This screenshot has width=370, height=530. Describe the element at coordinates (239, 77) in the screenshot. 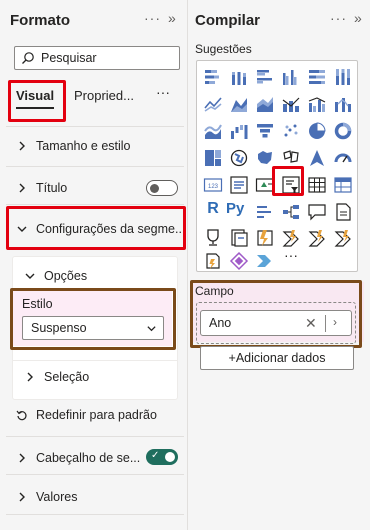

I see `stacked-column-chart-icon` at that location.